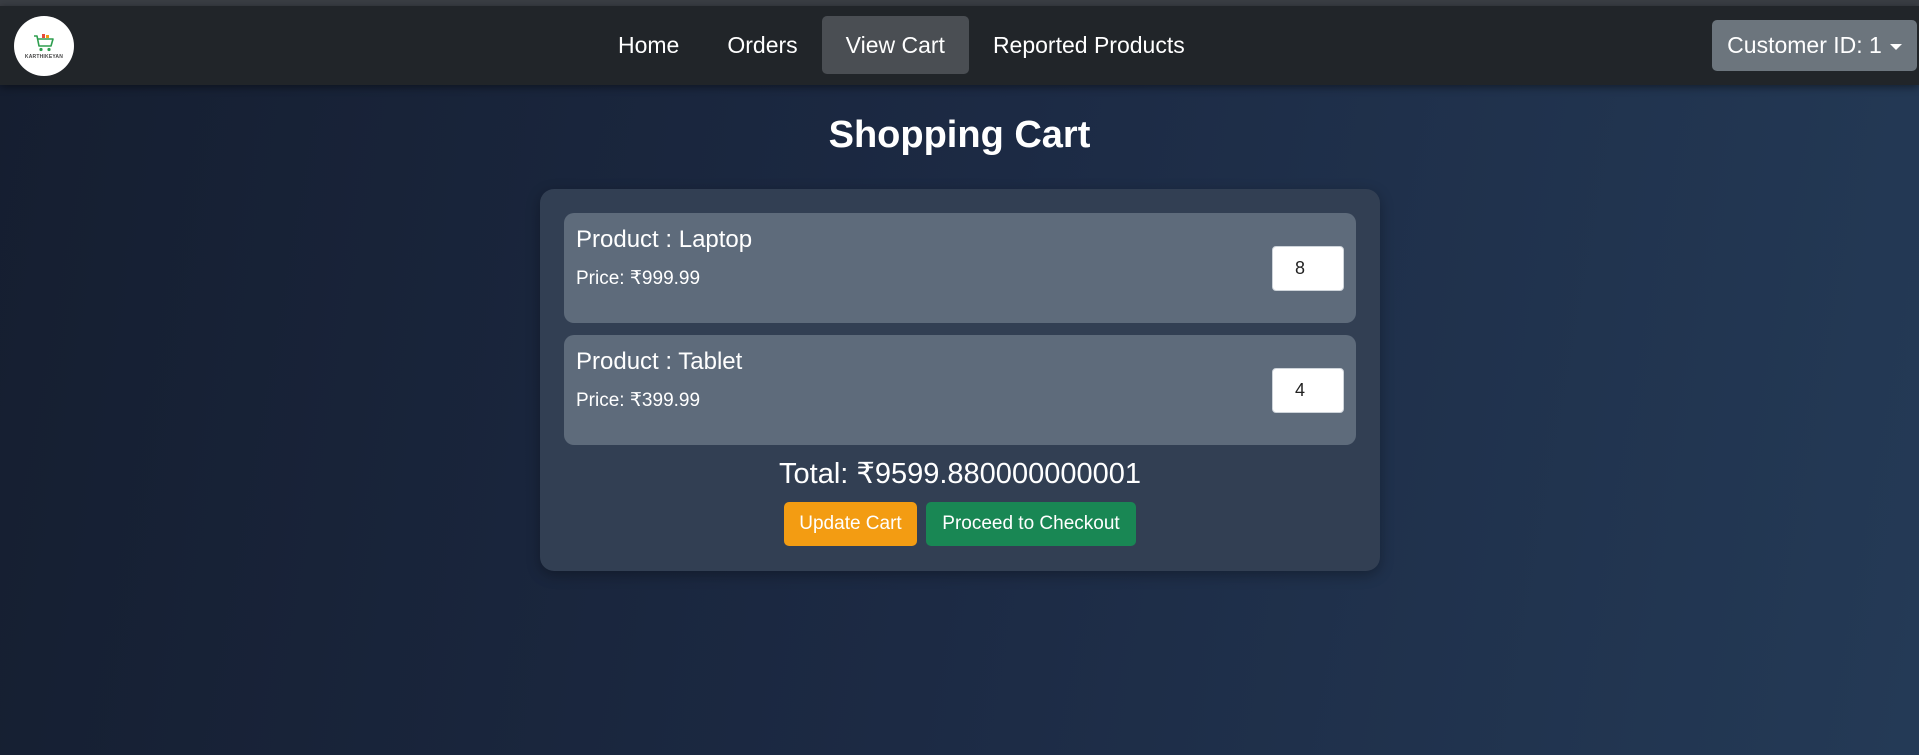  I want to click on nav-menu: Home Orders View Cart Reported Products, so click(901, 45).